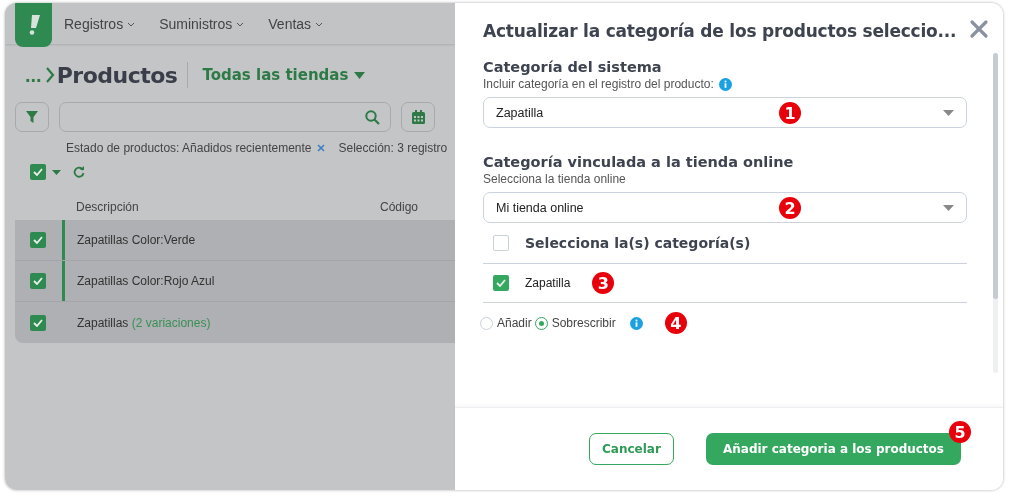 This screenshot has height=497, width=1009. Describe the element at coordinates (117, 75) in the screenshot. I see `page-title: Productos` at that location.